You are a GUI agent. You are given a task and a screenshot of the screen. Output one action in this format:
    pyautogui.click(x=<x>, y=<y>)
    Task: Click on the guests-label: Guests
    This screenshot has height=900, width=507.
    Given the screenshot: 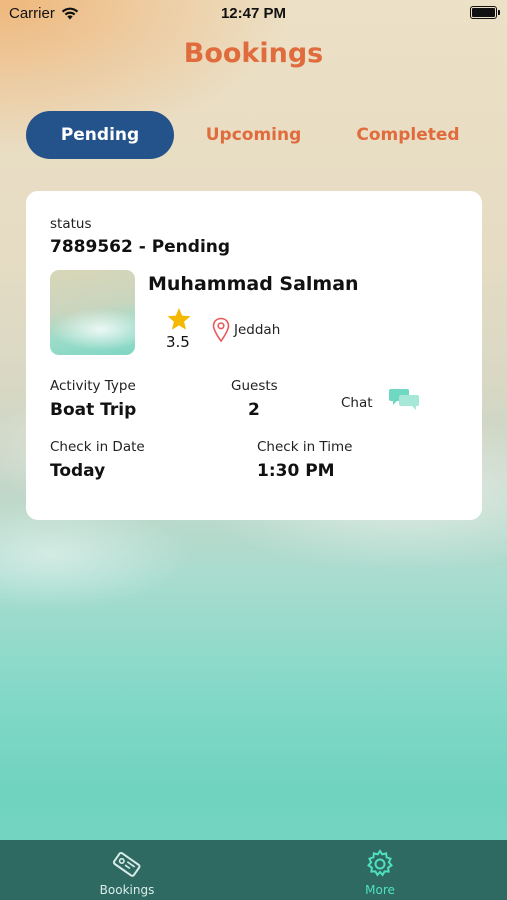 What is the action you would take?
    pyautogui.click(x=254, y=386)
    